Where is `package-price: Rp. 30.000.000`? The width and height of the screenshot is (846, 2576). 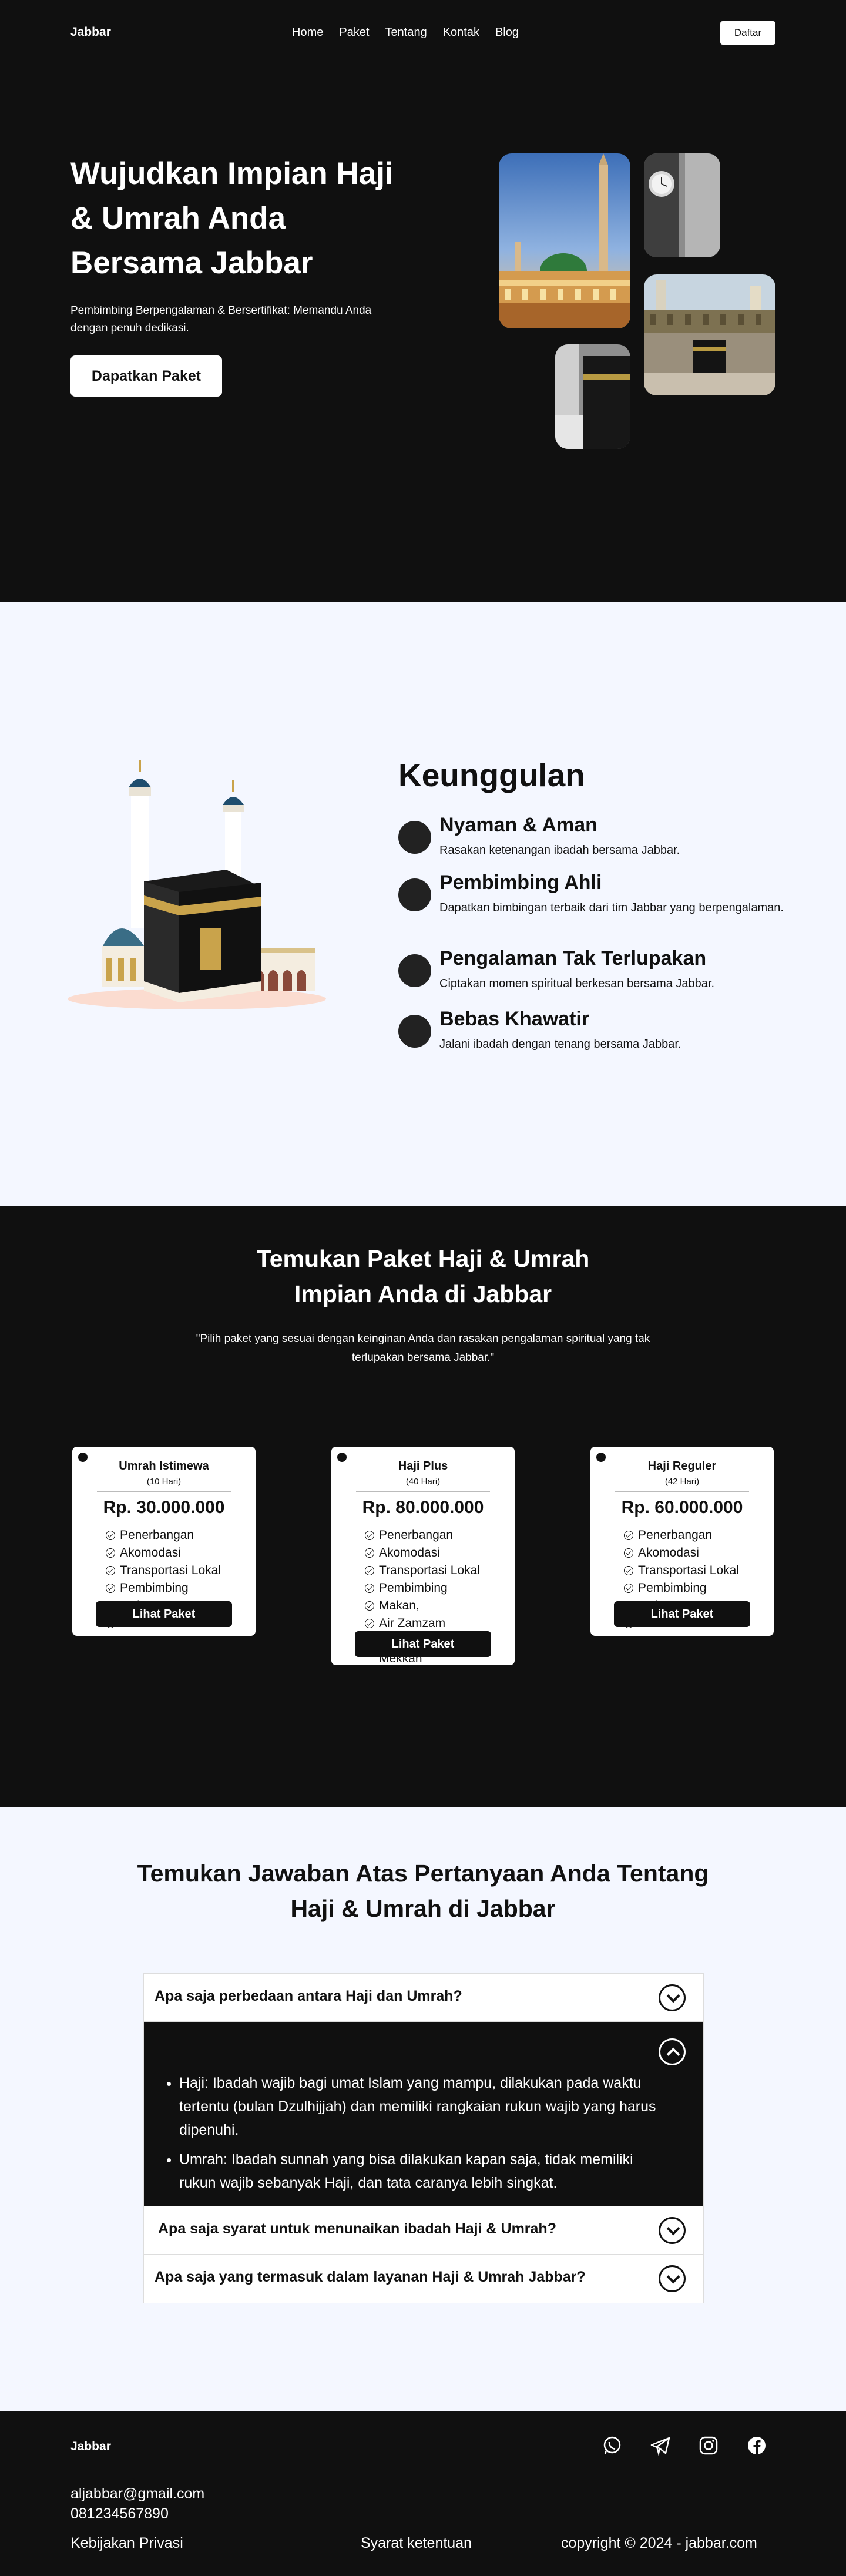
package-price: Rp. 30.000.000 is located at coordinates (164, 1507).